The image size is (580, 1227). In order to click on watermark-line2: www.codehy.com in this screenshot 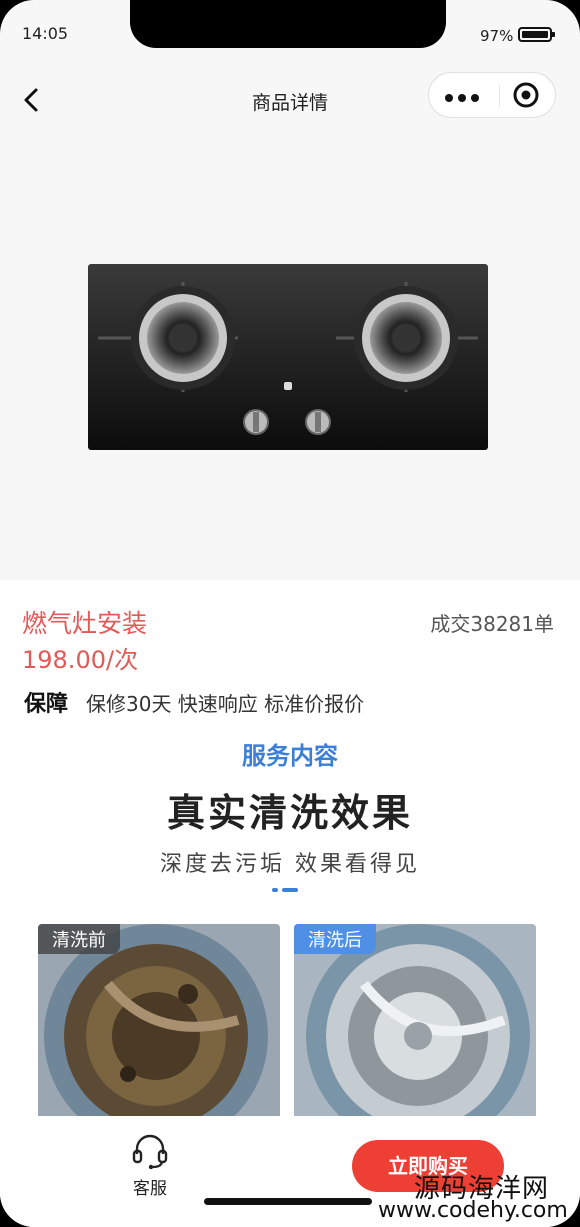, I will do `click(473, 1210)`.